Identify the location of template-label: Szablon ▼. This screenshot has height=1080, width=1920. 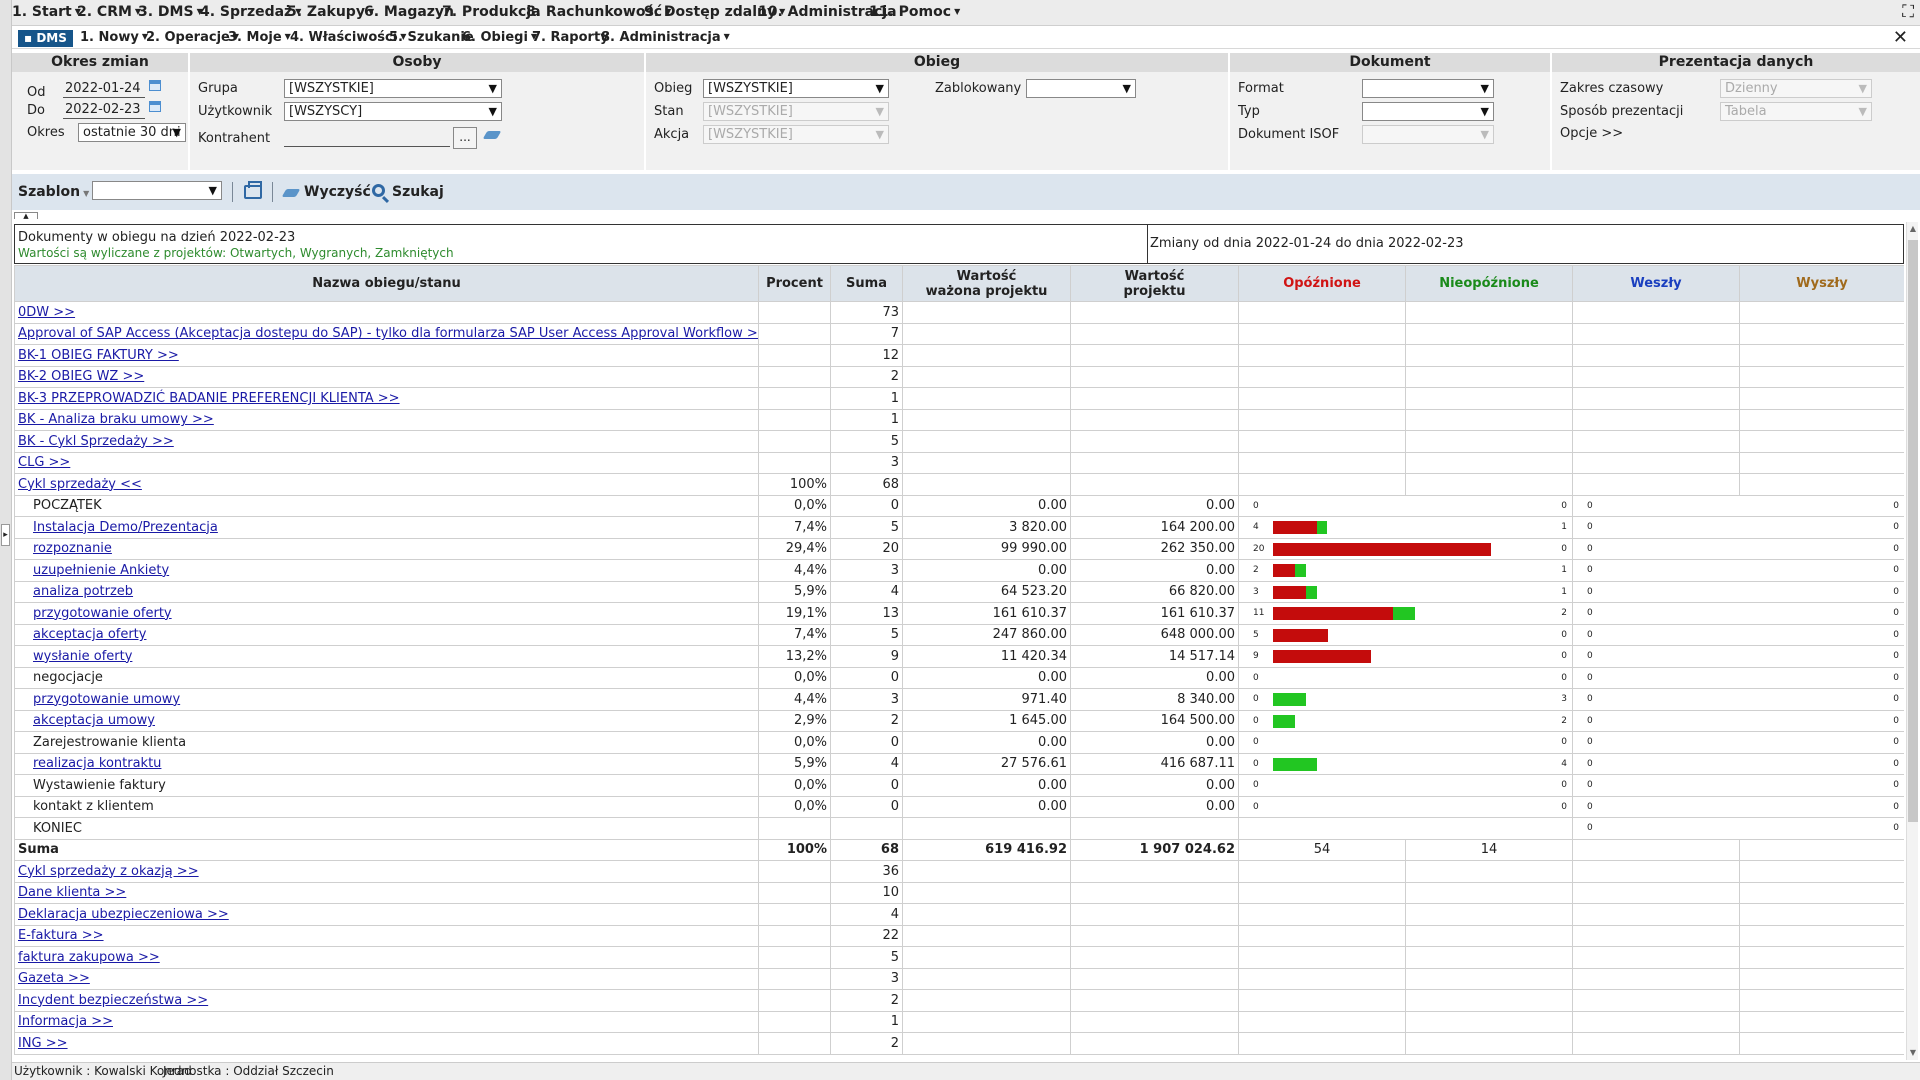
(53, 192).